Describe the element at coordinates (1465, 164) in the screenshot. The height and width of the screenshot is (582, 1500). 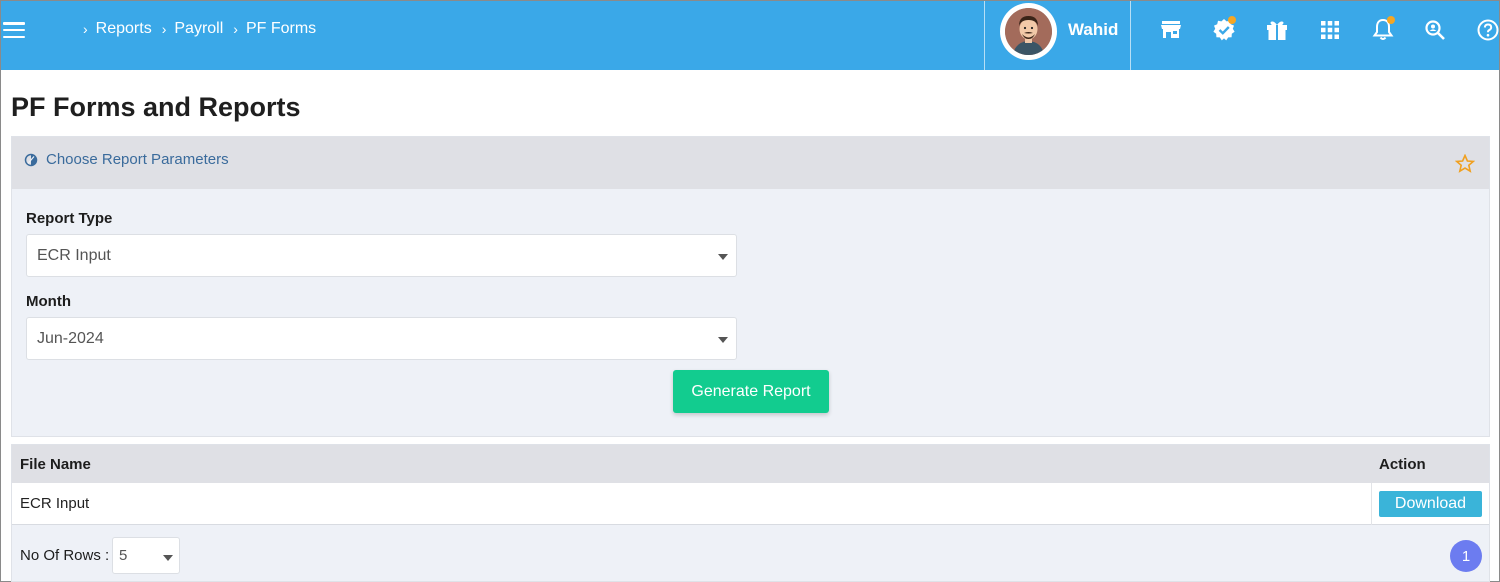
I see `star-icon` at that location.